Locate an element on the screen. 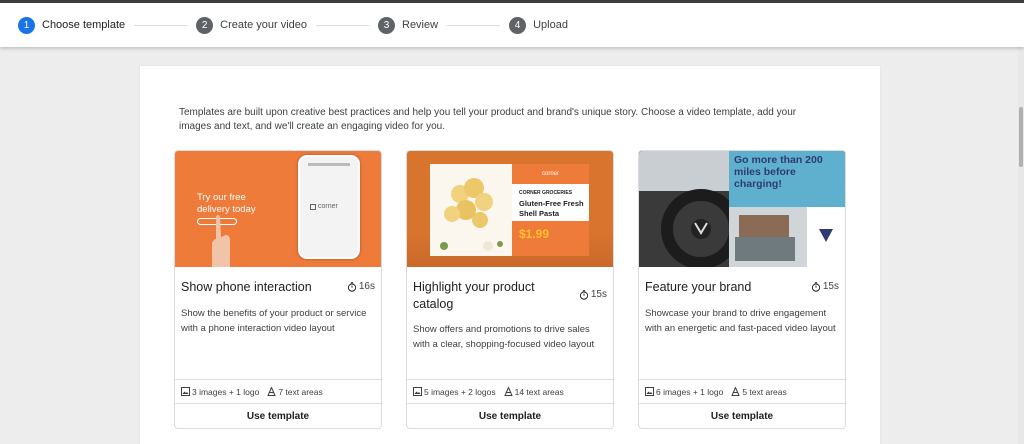 This screenshot has width=1024, height=444. duration: 16s is located at coordinates (361, 286).